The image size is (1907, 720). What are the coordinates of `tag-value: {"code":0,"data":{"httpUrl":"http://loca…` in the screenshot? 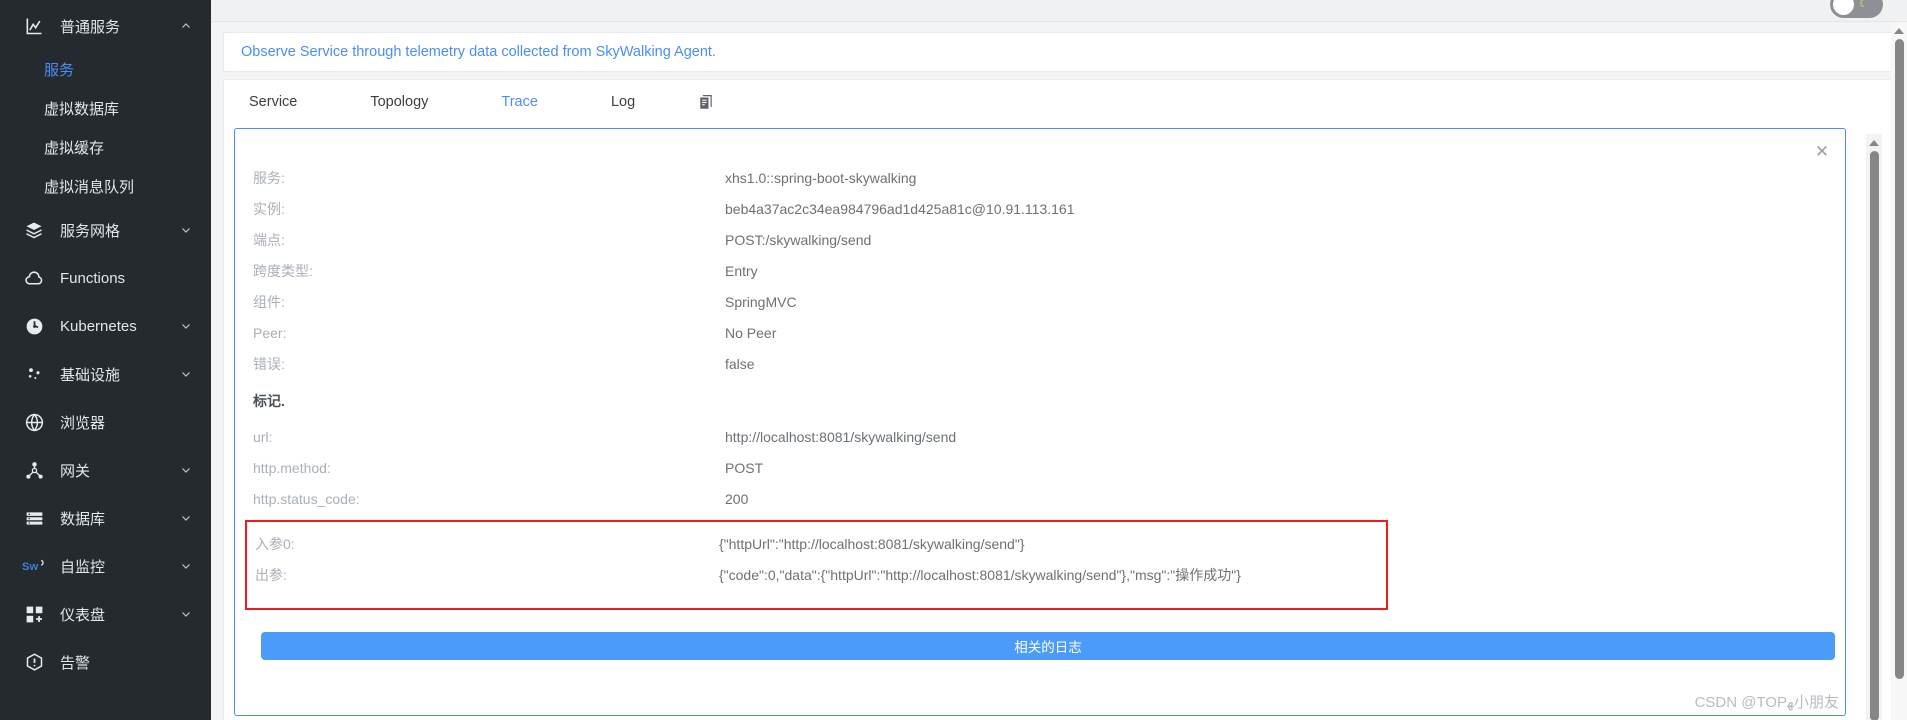 It's located at (980, 574).